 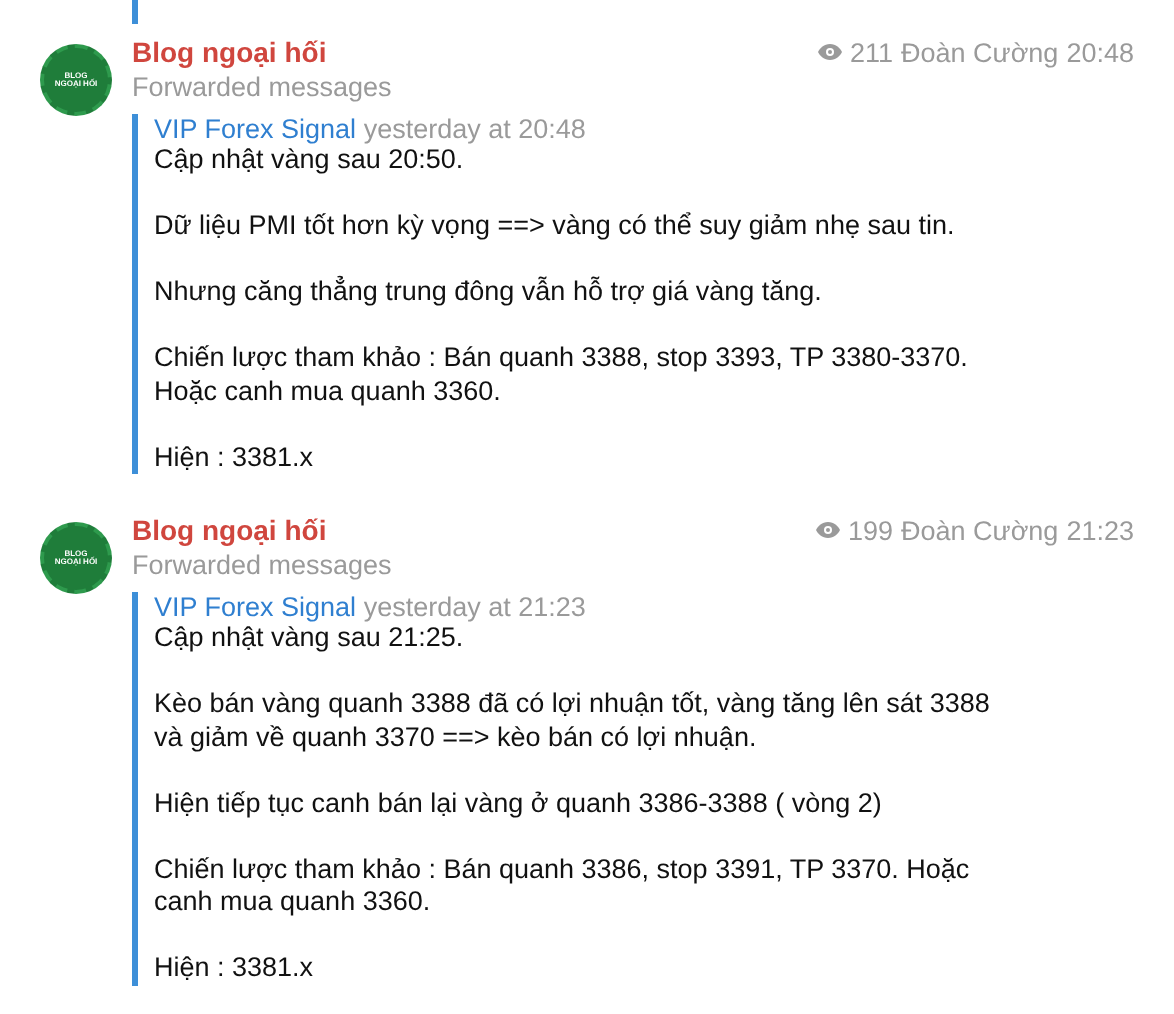 I want to click on message-text: Cập nhật vàng sau 20:50., so click(x=310, y=160).